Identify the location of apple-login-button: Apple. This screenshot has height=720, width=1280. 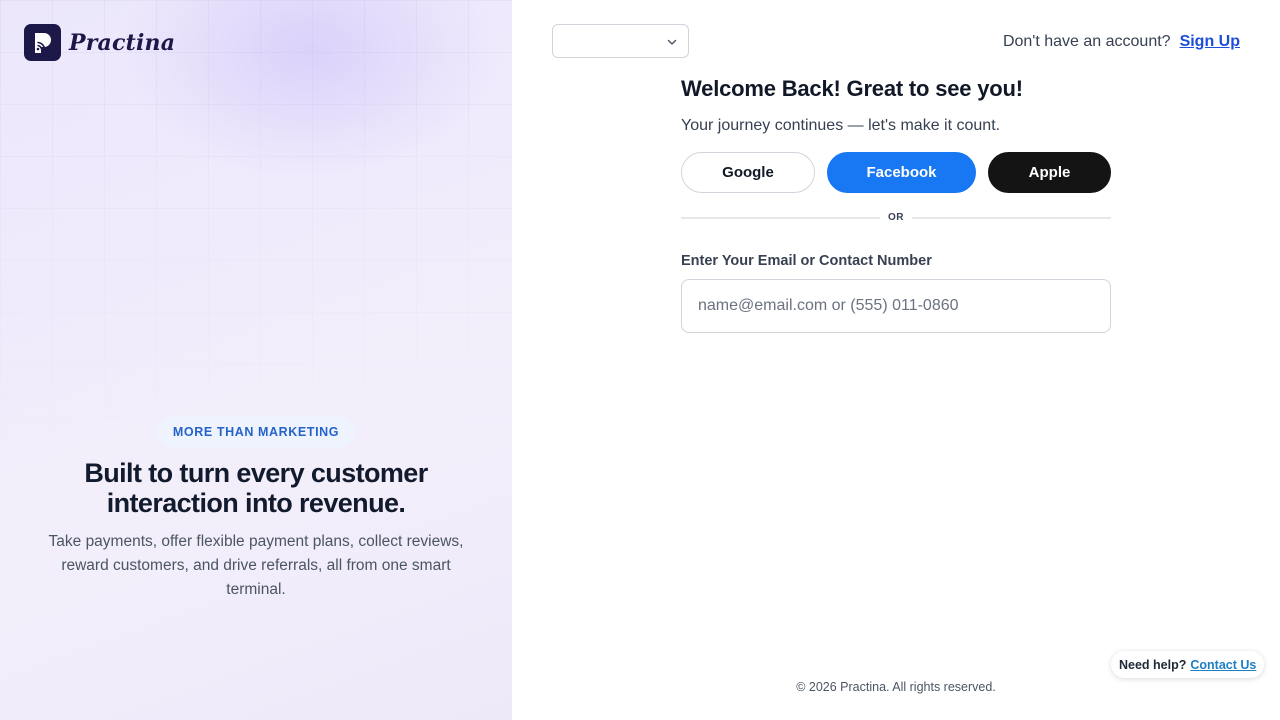
(1049, 172).